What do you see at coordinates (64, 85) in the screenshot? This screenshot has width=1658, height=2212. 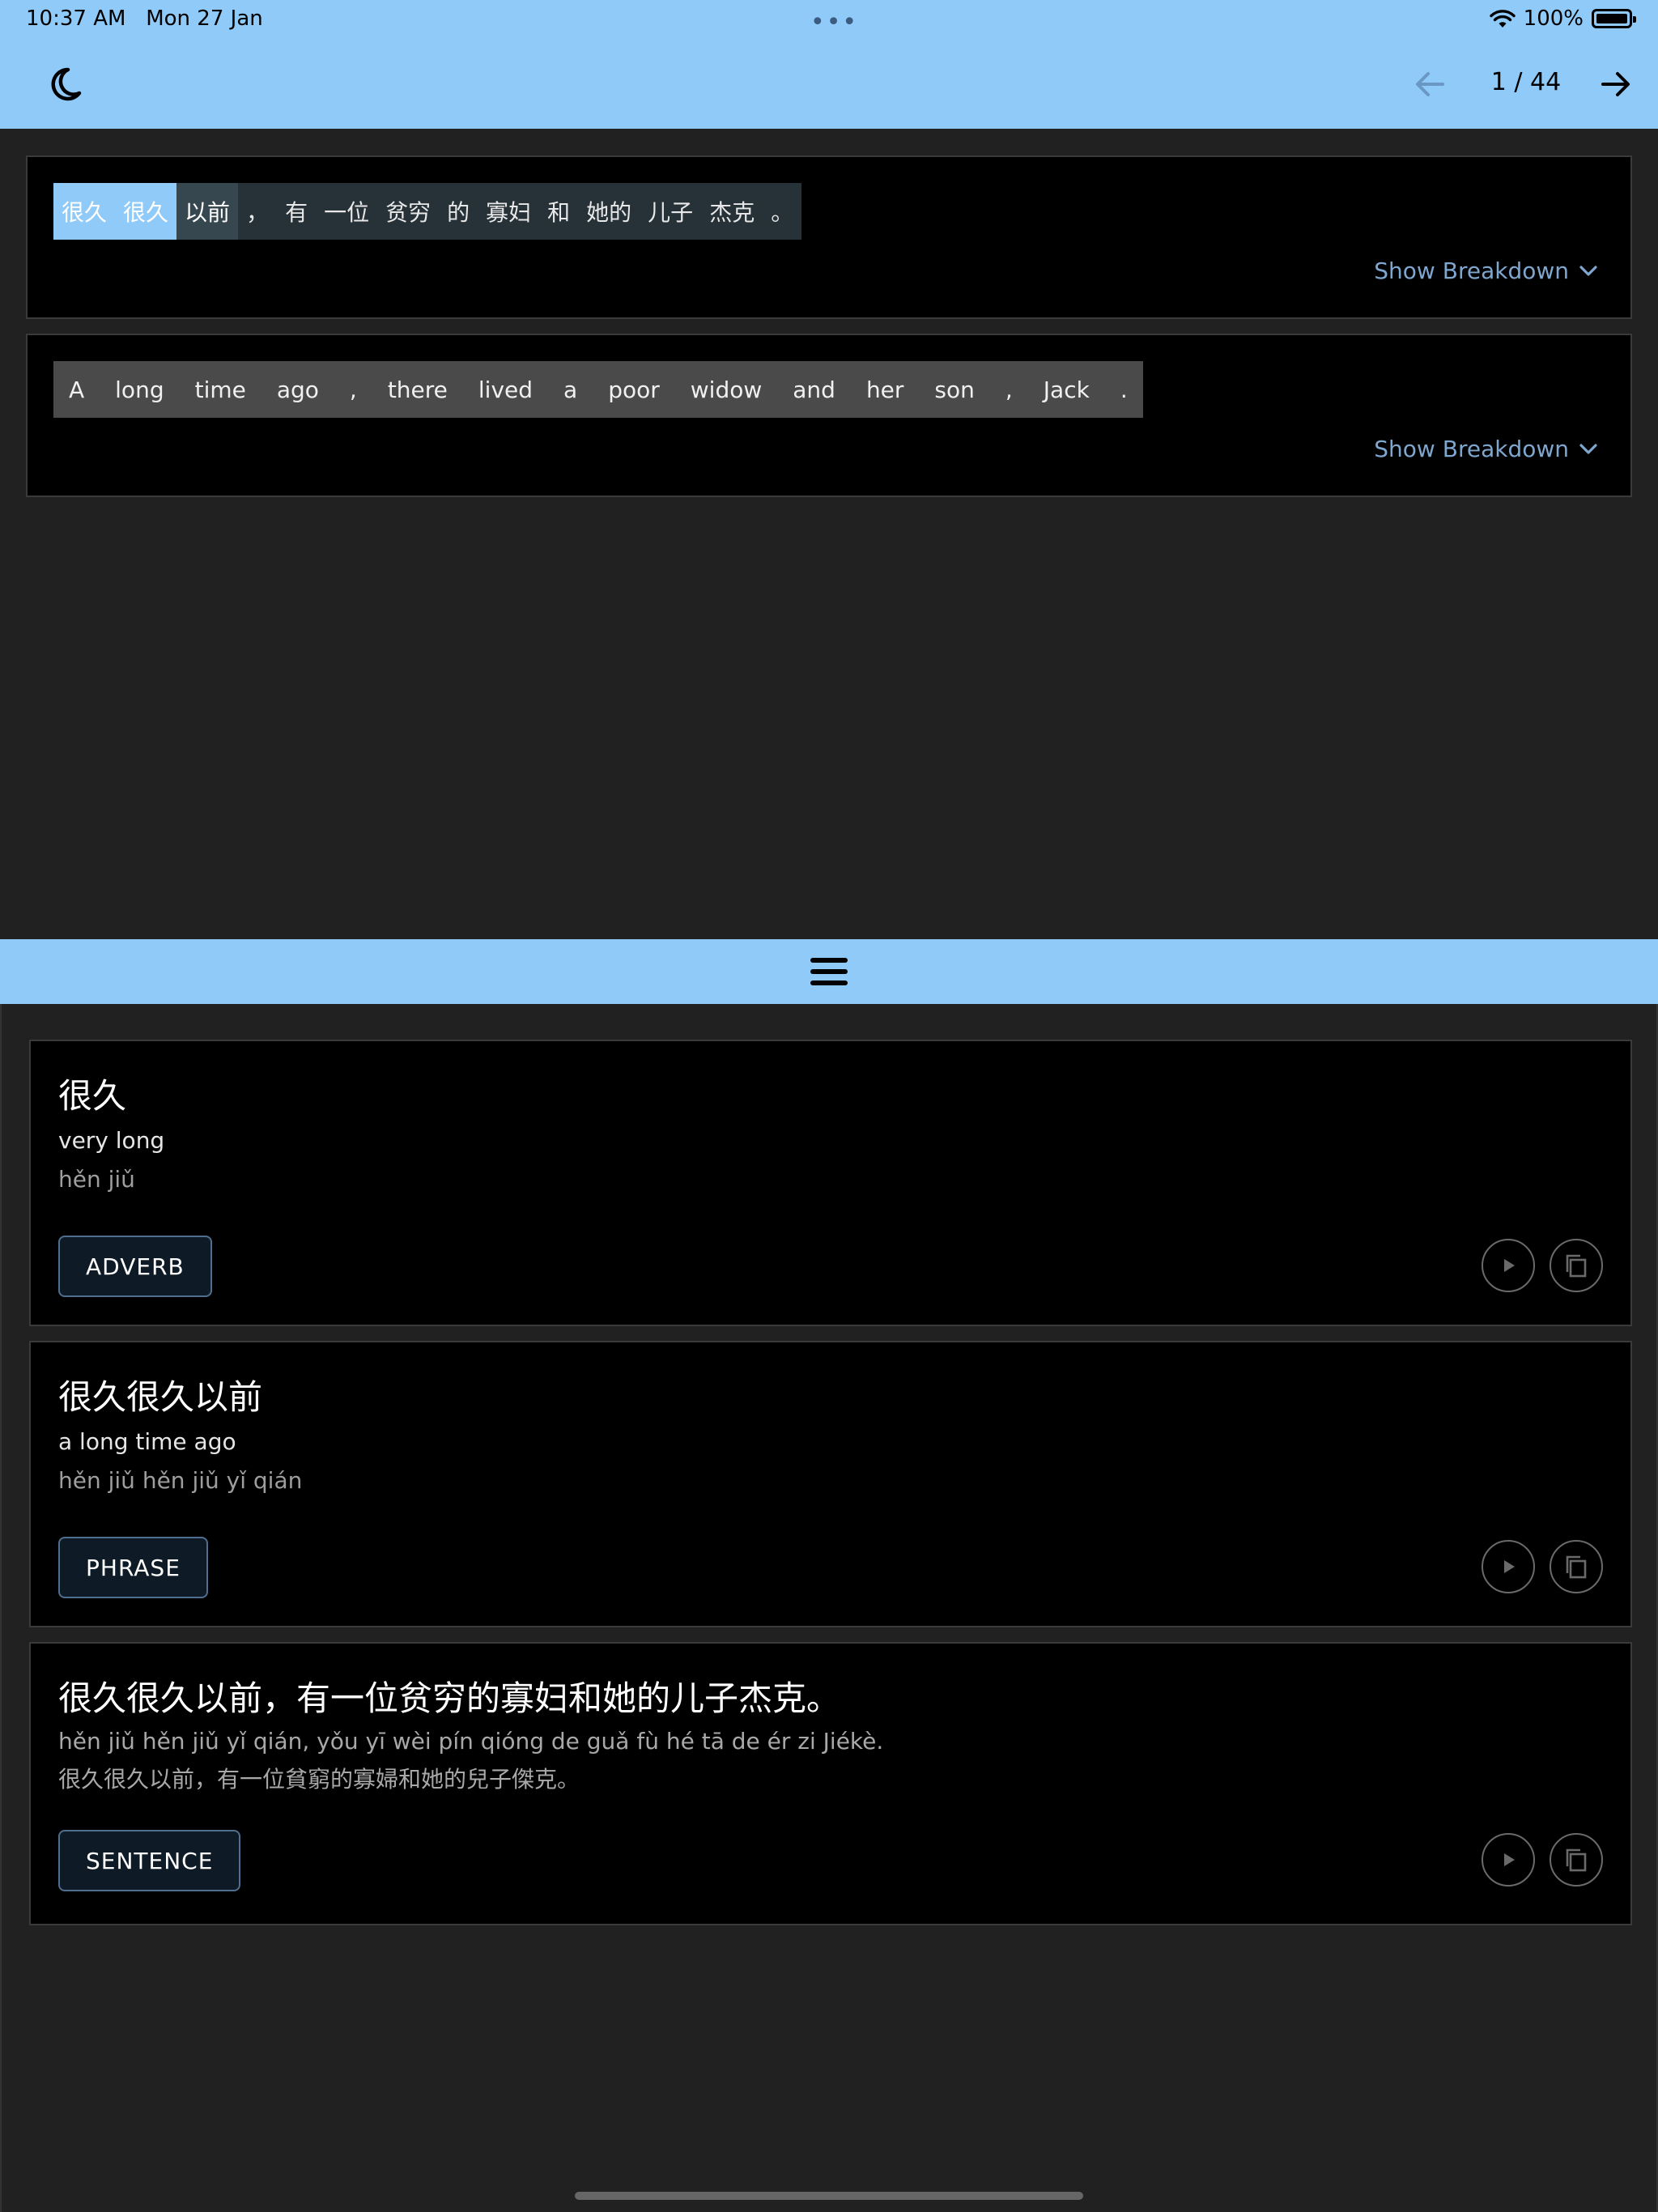 I see `moon-icon` at bounding box center [64, 85].